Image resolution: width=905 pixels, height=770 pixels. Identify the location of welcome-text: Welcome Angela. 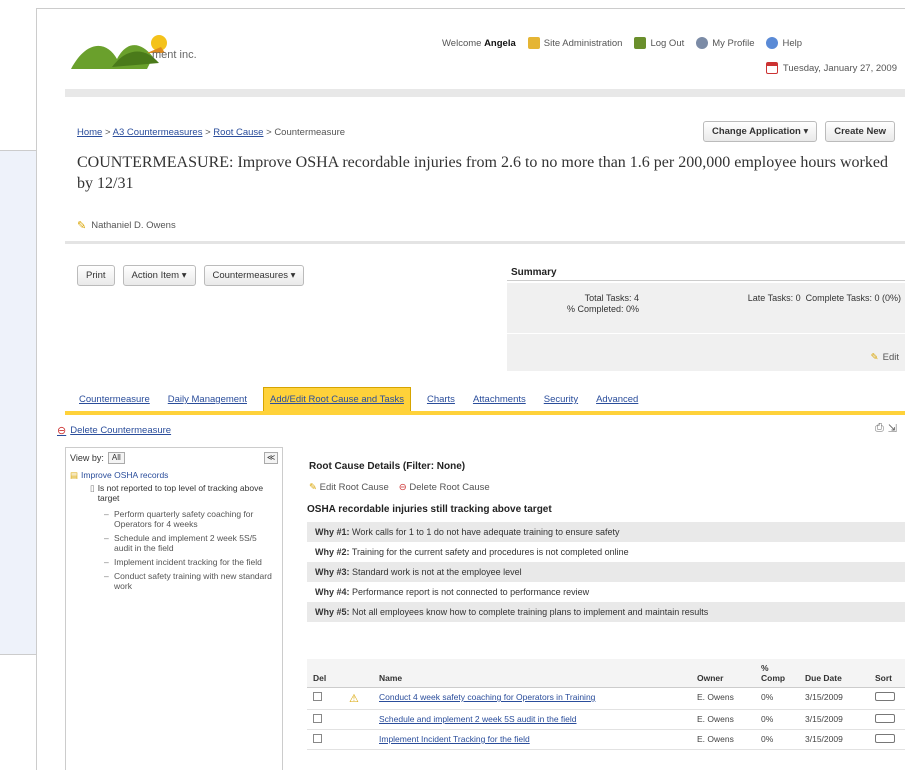
(479, 43).